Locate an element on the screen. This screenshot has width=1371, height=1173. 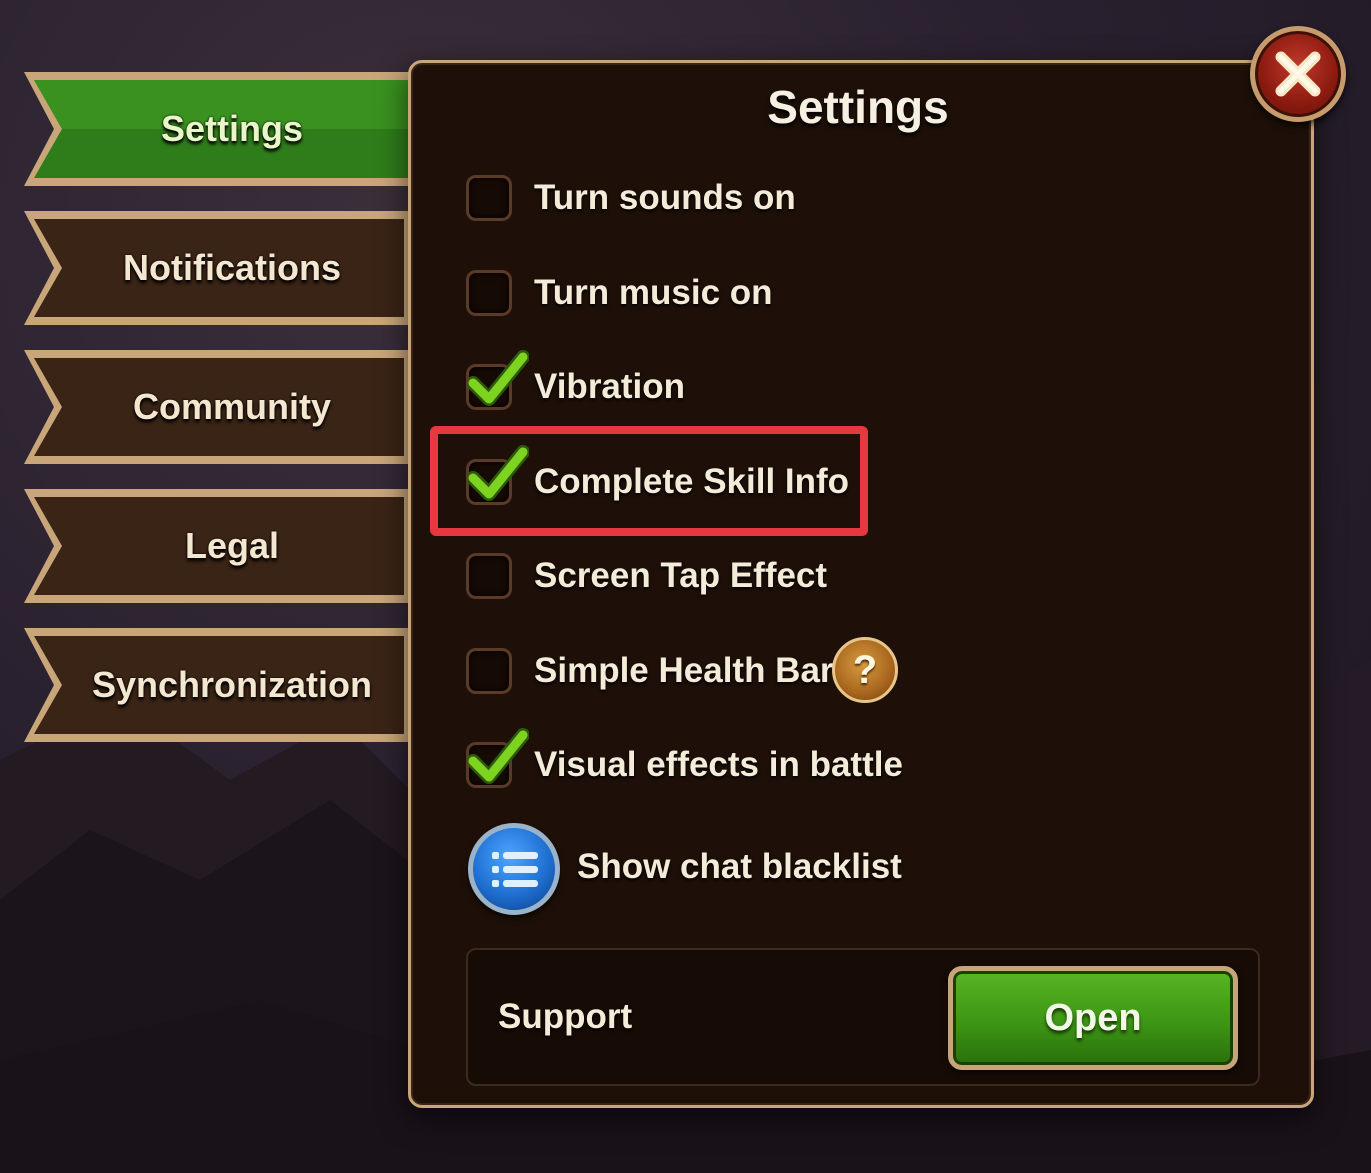
tab-notifications: Notifications is located at coordinates (245, 268).